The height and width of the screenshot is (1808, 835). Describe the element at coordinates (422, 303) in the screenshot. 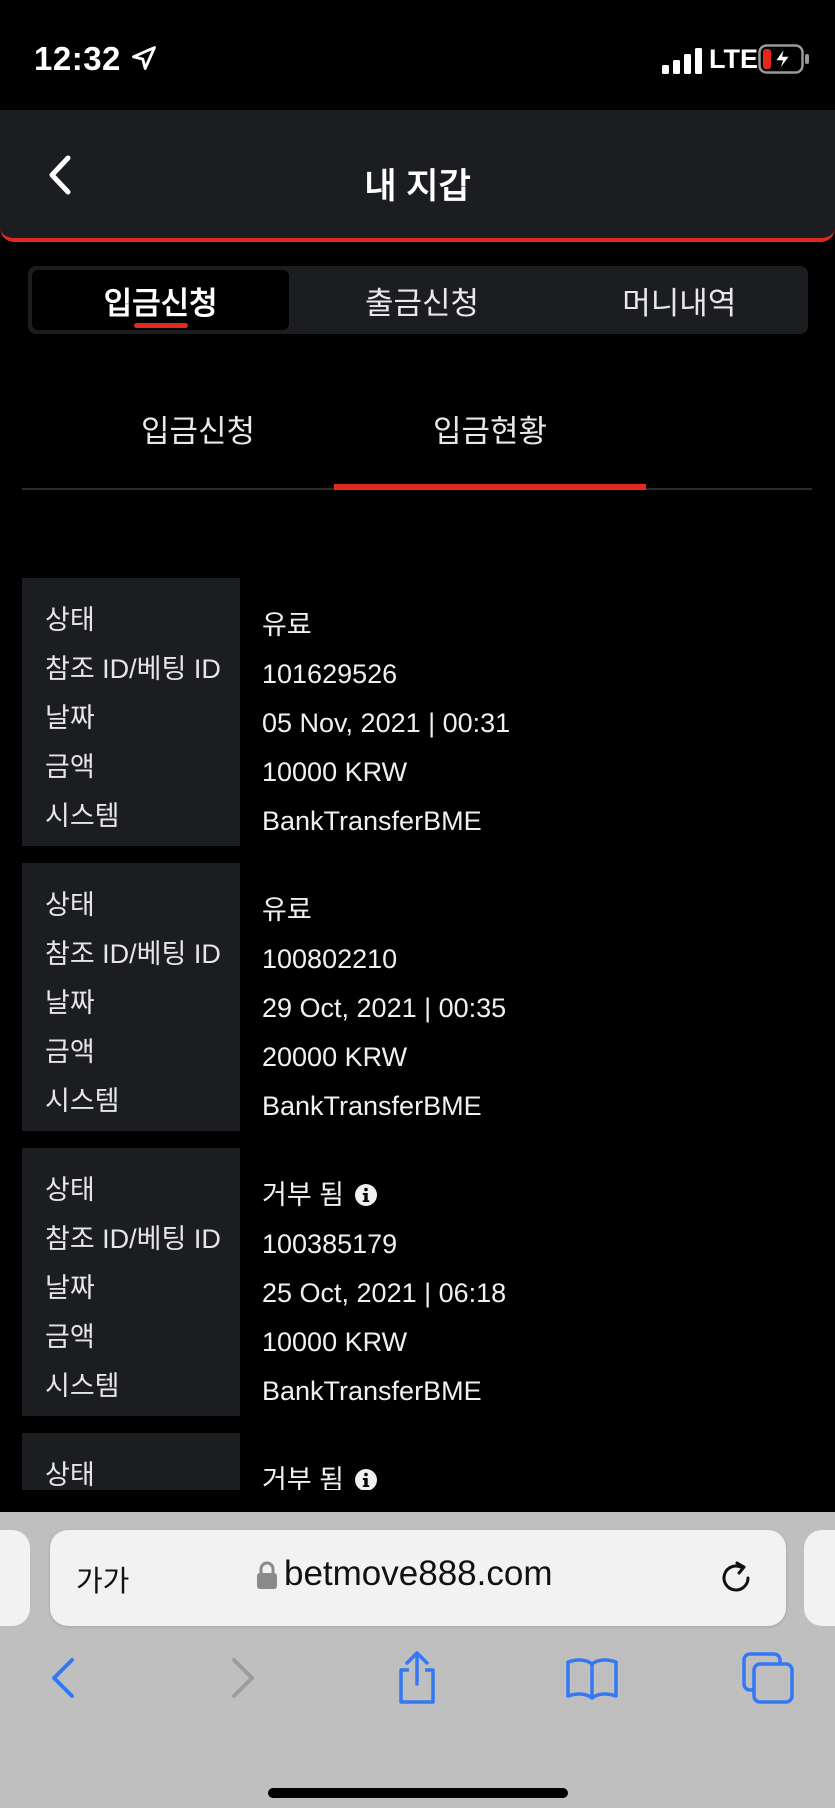

I see `tab-label: 출금신청` at that location.